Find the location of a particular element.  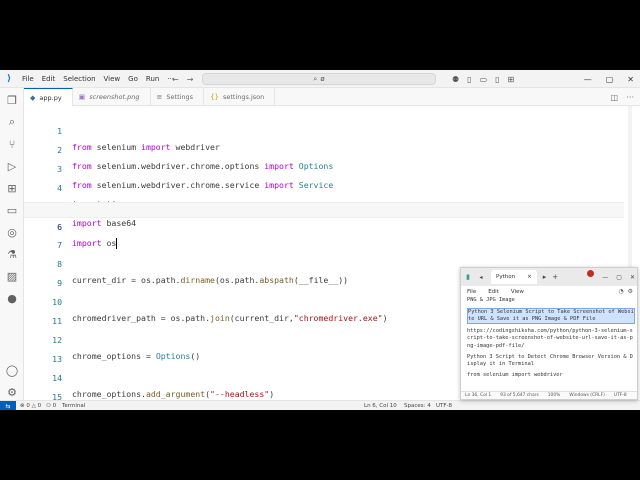

tab-label: Settings is located at coordinates (180, 97).